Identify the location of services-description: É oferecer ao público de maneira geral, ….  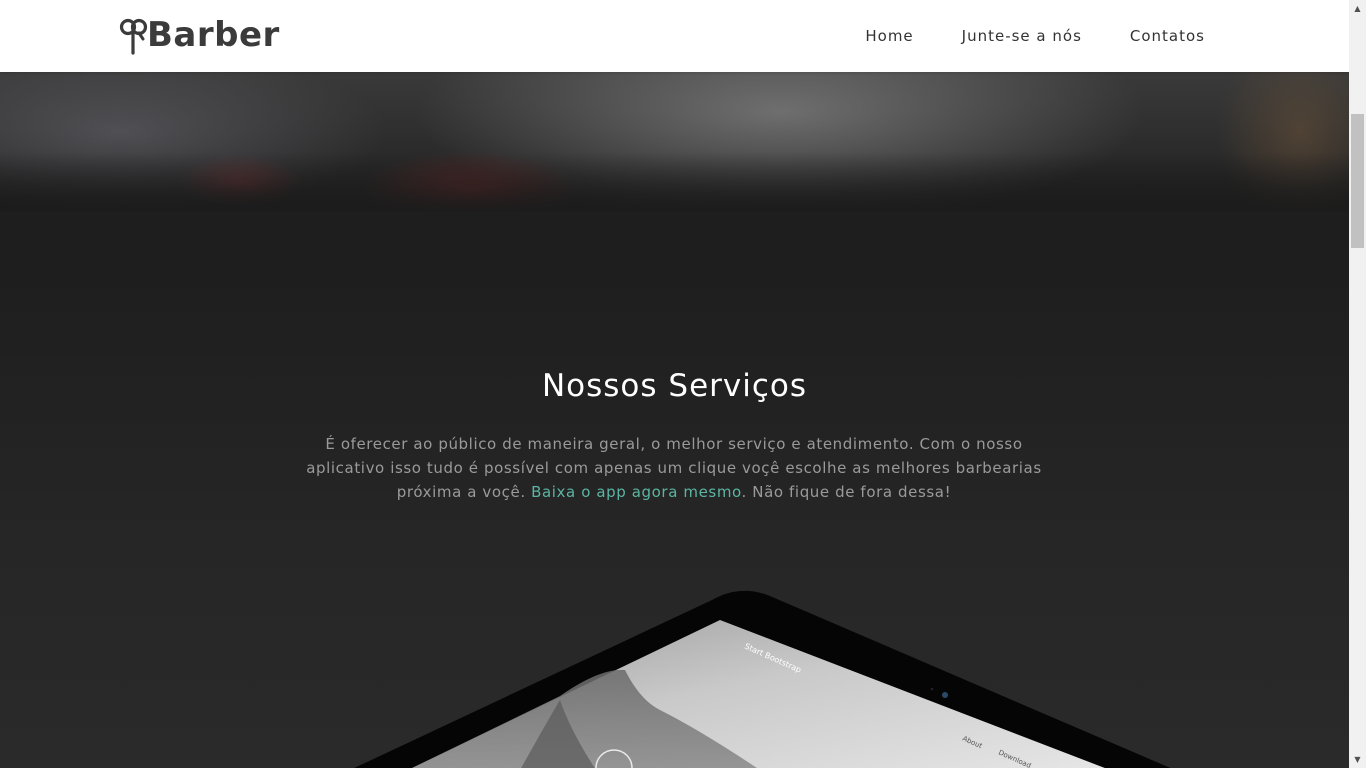
(674, 468).